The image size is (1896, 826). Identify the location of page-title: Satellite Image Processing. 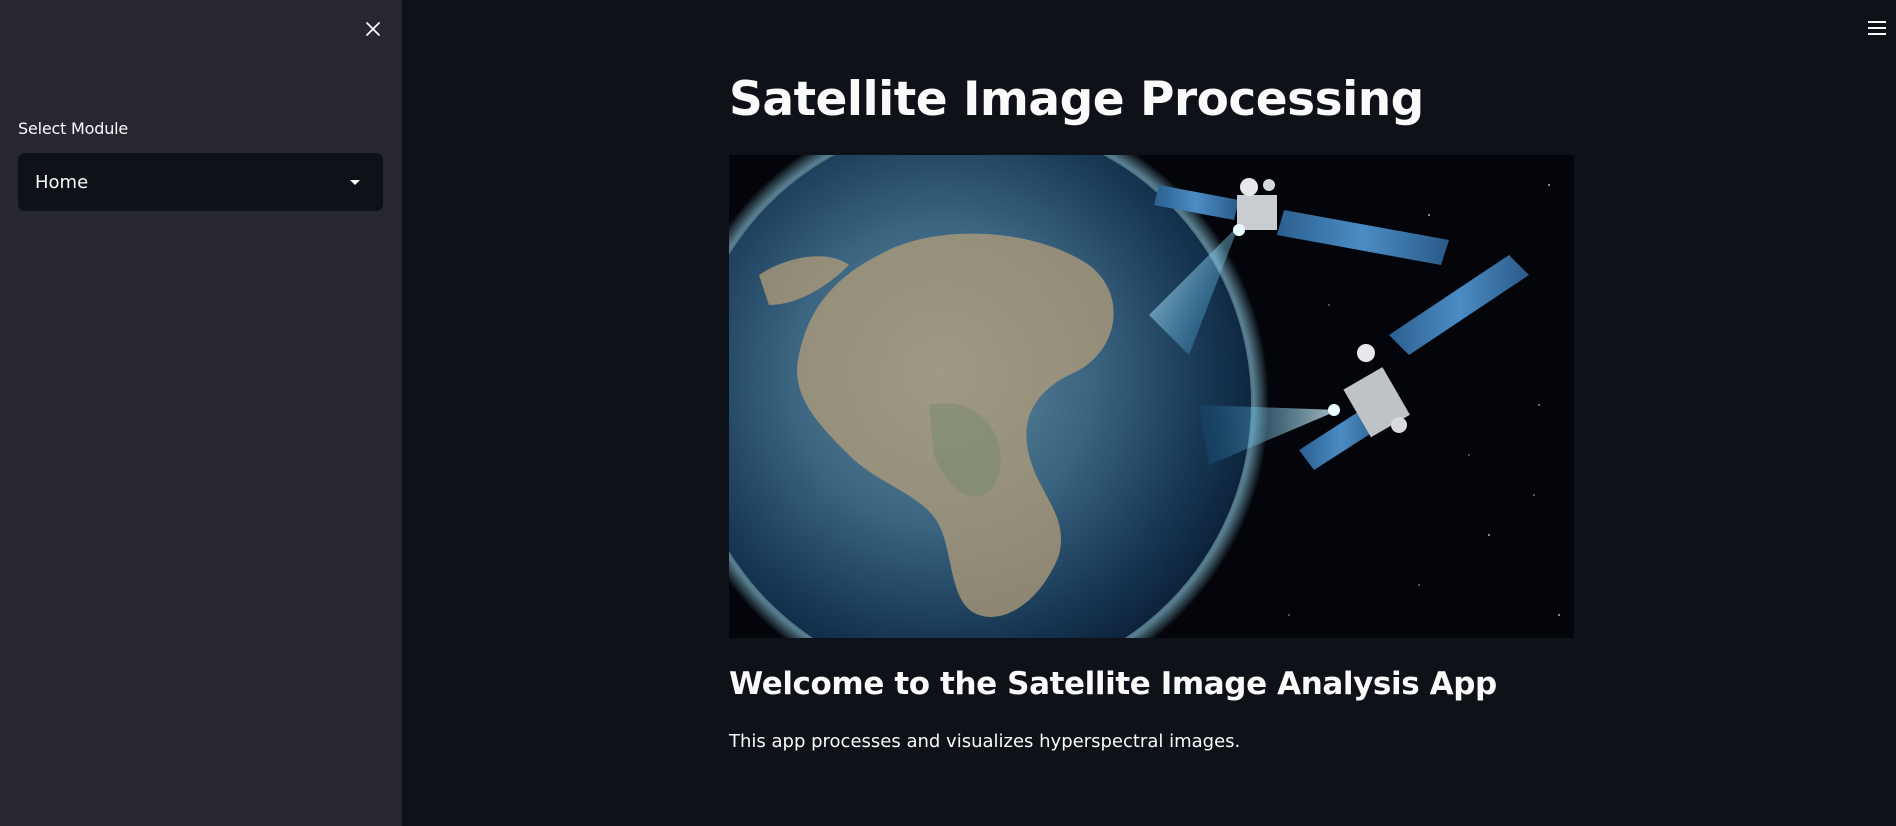
(1076, 99).